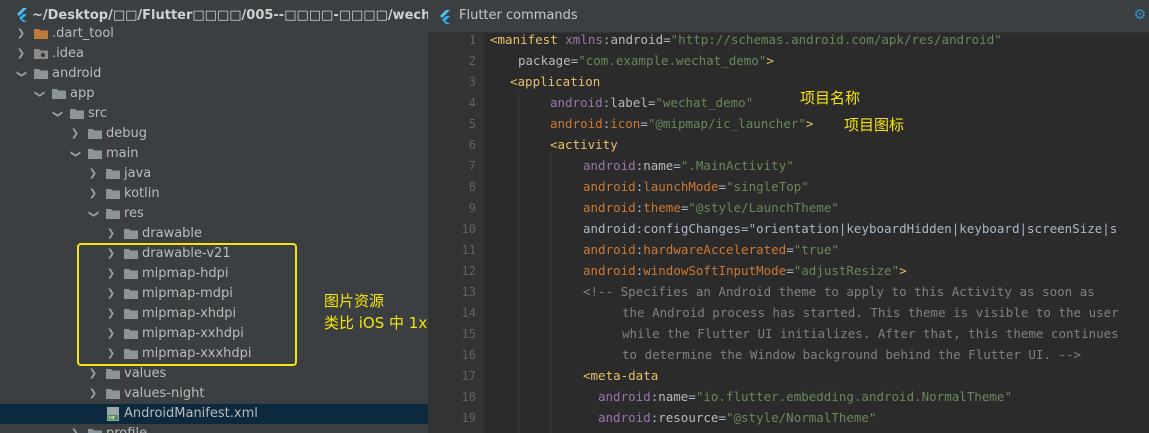  I want to click on line-number: 1, so click(472, 40).